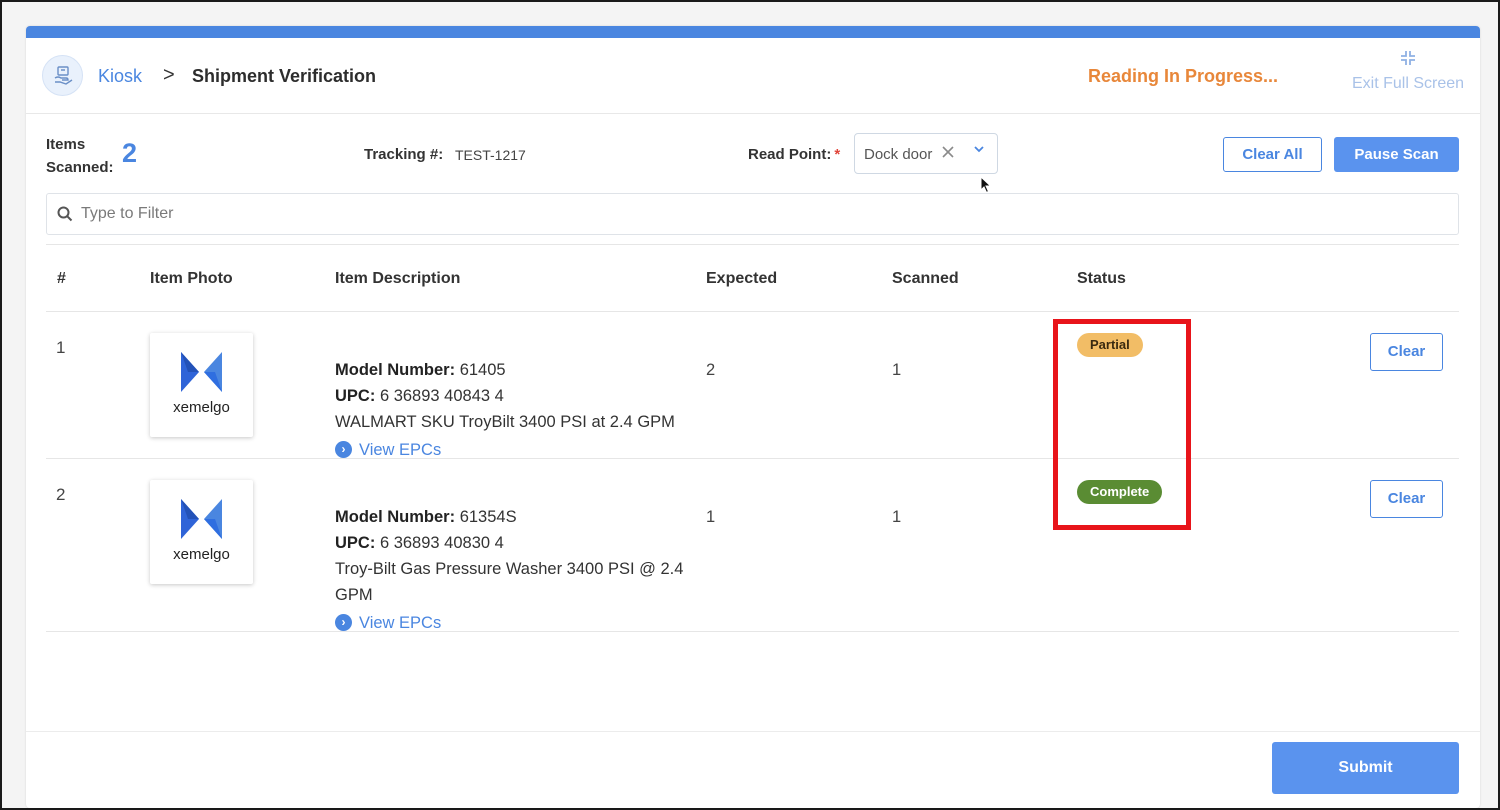  Describe the element at coordinates (490, 155) in the screenshot. I see `tracking-value: TEST-1217` at that location.